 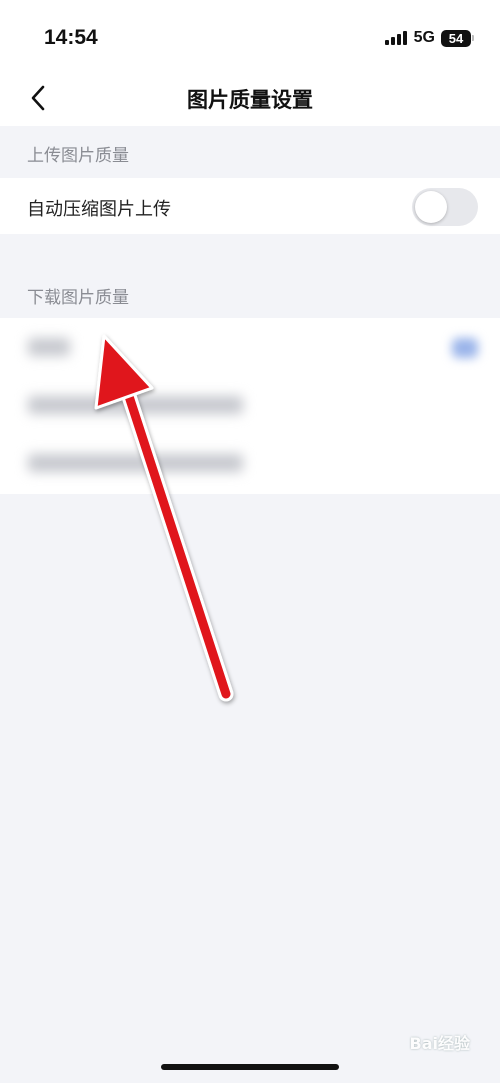 What do you see at coordinates (164, 518) in the screenshot?
I see `annotation-arrow` at bounding box center [164, 518].